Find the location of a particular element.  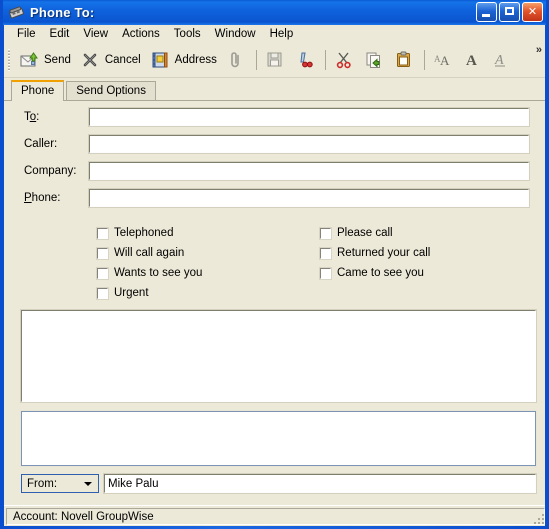

scissors-icon is located at coordinates (345, 60).